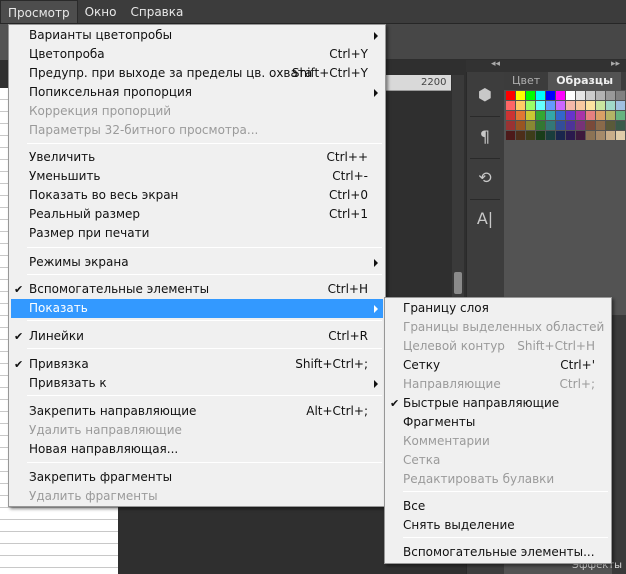  Describe the element at coordinates (485, 178) in the screenshot. I see `history-icon: ⟲` at that location.